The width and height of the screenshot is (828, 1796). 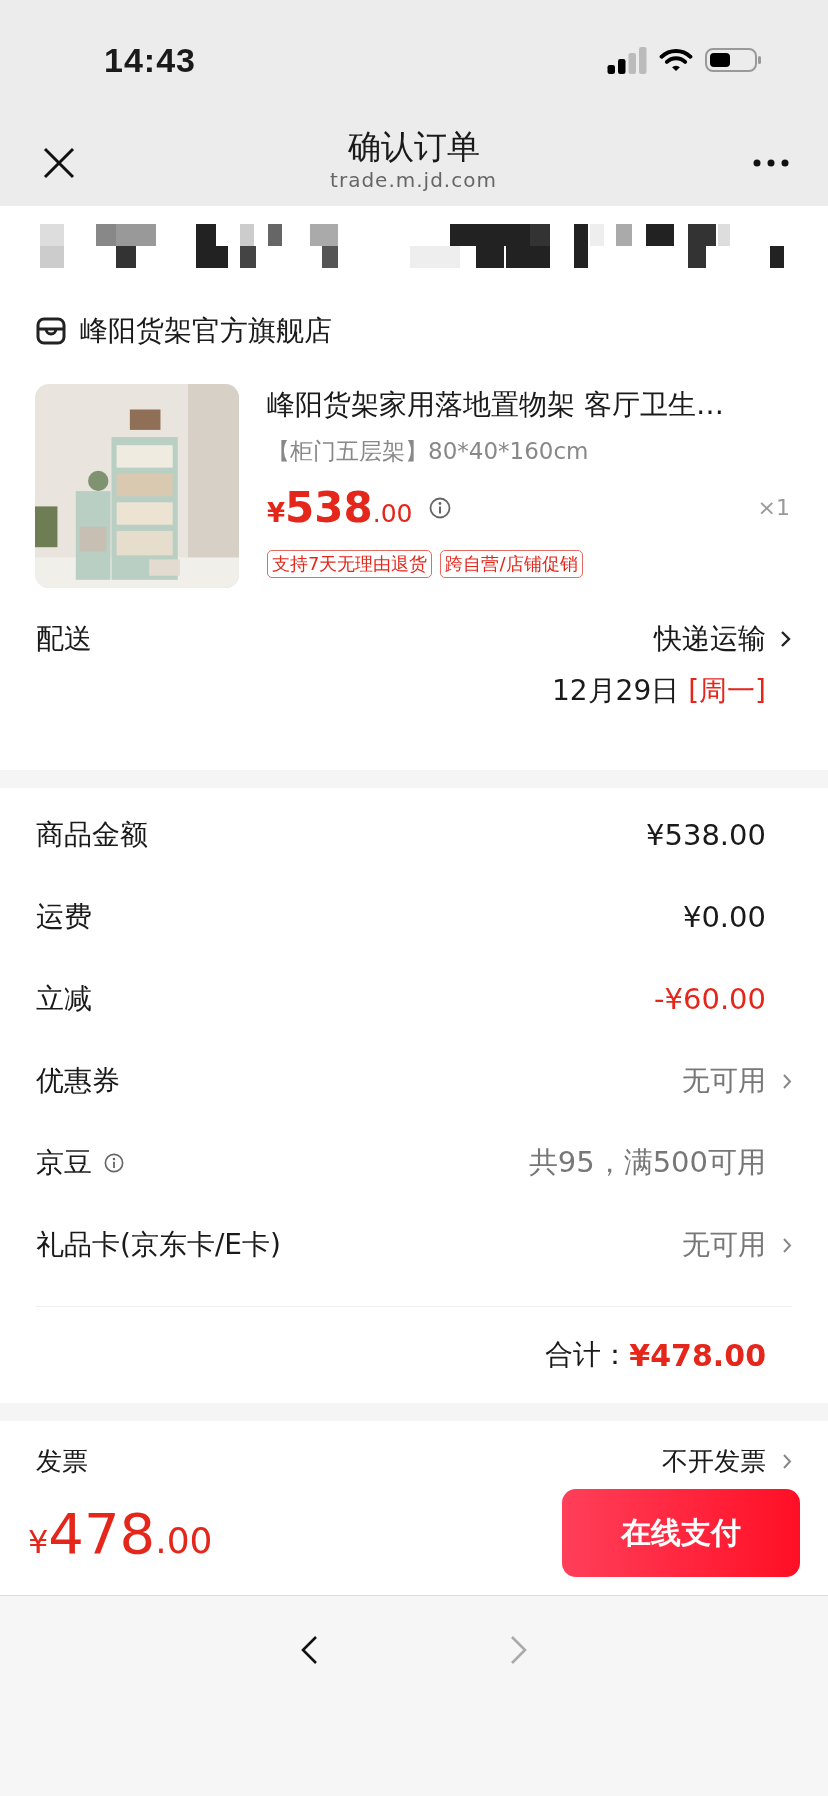 I want to click on battery-icon, so click(x=733, y=60).